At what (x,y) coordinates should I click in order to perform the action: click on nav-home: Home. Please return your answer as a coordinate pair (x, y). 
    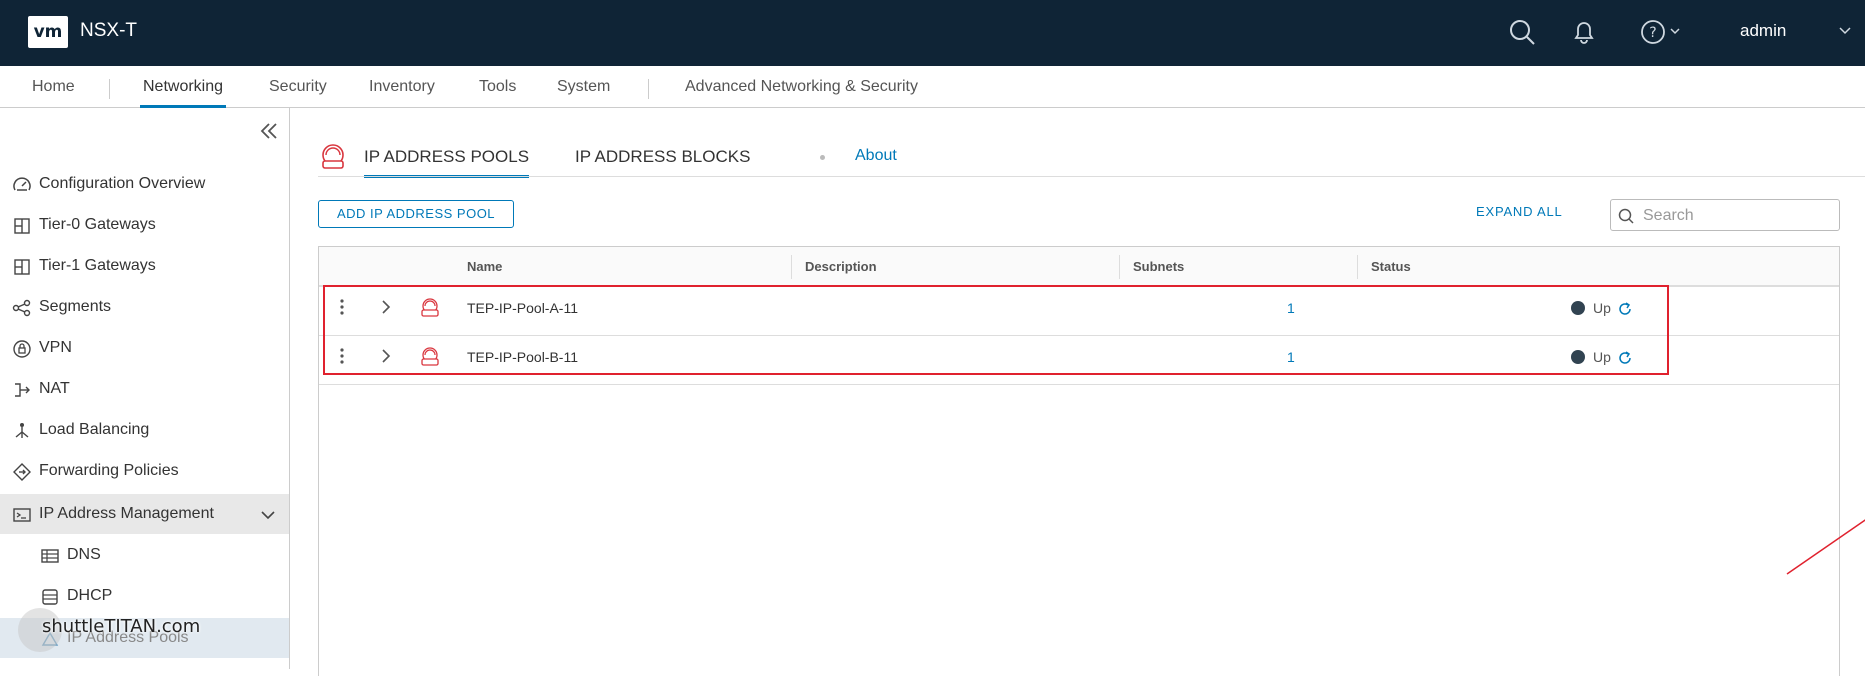
    Looking at the image, I should click on (53, 93).